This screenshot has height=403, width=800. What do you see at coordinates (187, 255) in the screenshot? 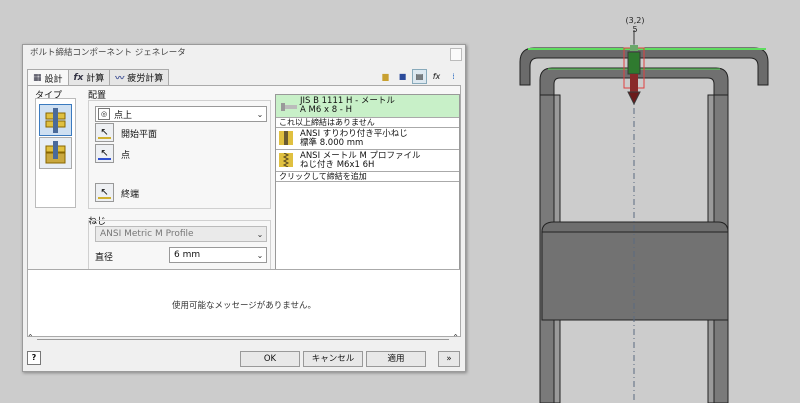
I see `diameter-value: 6 mm` at bounding box center [187, 255].